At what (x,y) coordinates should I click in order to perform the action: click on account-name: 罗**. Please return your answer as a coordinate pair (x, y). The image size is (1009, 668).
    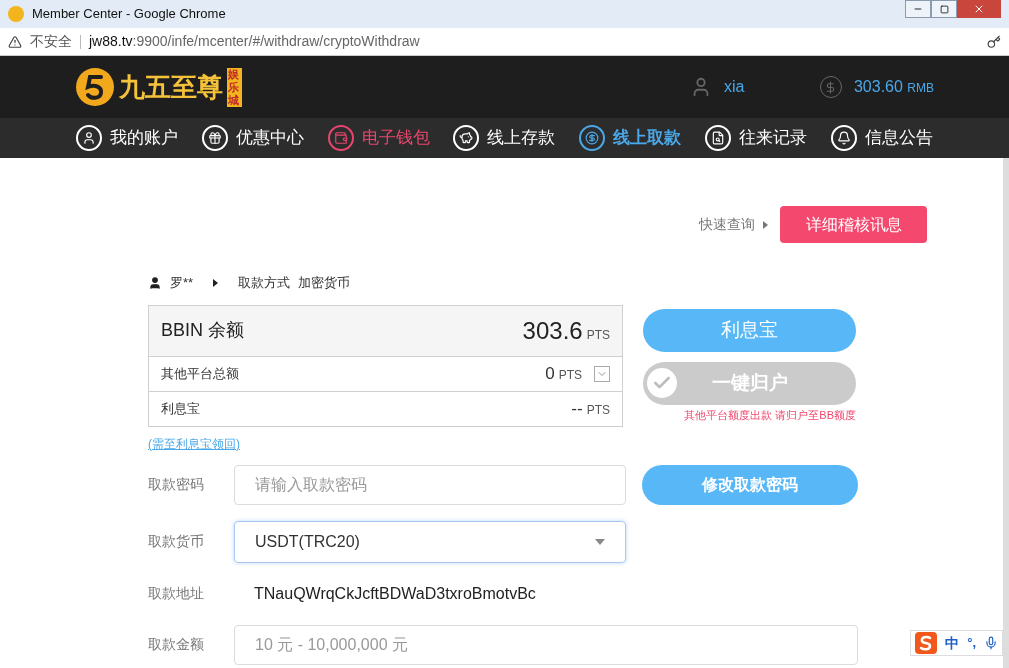
    Looking at the image, I should click on (182, 283).